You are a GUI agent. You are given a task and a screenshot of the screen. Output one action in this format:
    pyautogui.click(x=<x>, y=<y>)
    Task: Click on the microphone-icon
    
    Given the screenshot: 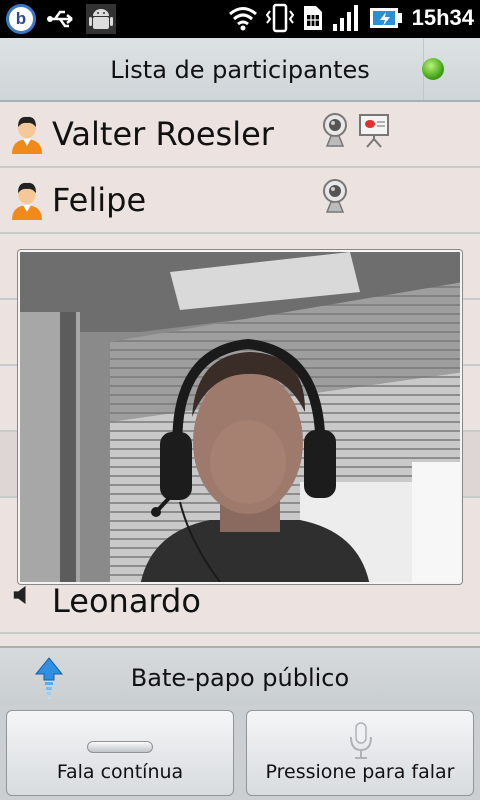 What is the action you would take?
    pyautogui.click(x=361, y=740)
    